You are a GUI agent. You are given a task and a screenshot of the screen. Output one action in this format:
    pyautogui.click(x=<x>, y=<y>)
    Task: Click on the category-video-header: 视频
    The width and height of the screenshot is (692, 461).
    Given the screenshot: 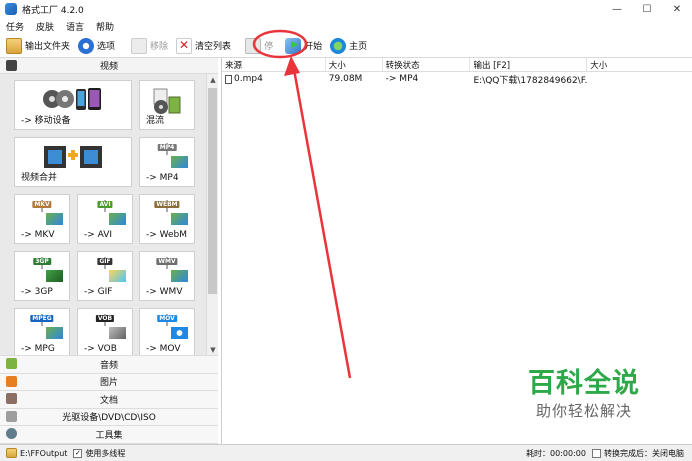 What is the action you would take?
    pyautogui.click(x=109, y=66)
    